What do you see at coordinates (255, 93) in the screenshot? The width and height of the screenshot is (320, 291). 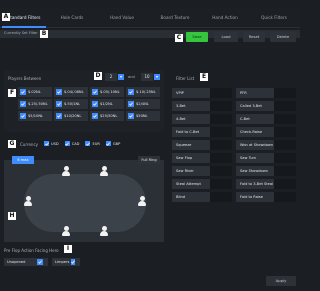 I see `filter-item-label: PFR` at bounding box center [255, 93].